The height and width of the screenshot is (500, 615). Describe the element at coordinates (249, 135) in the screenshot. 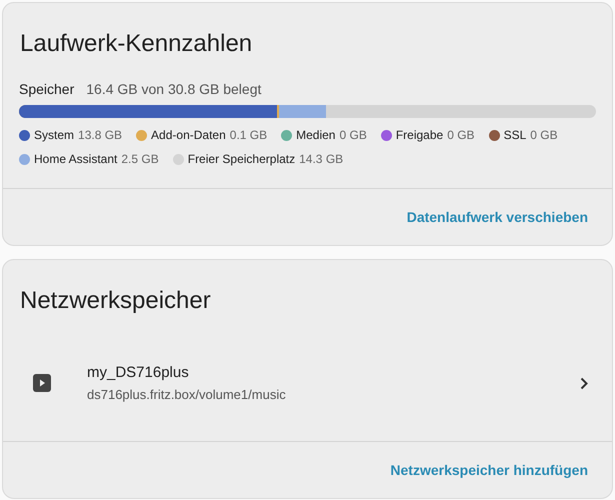

I see `legend-amount: 0.1 GB` at that location.